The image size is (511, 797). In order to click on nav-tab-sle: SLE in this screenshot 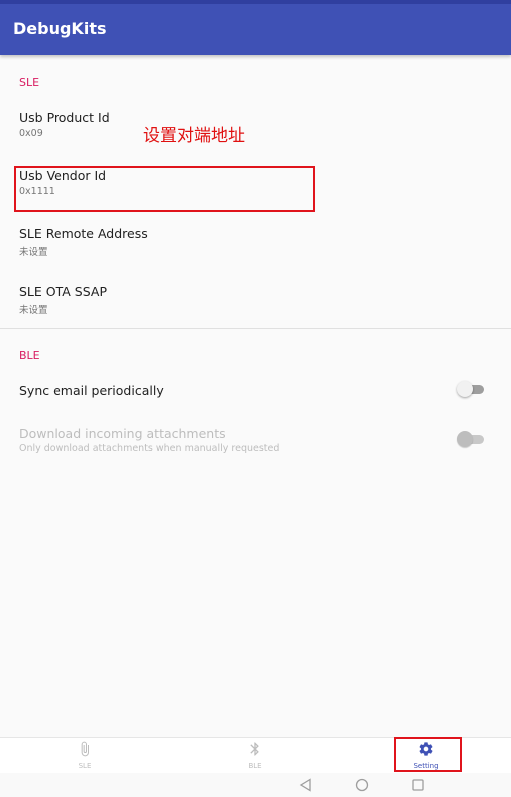, I will do `click(85, 756)`.